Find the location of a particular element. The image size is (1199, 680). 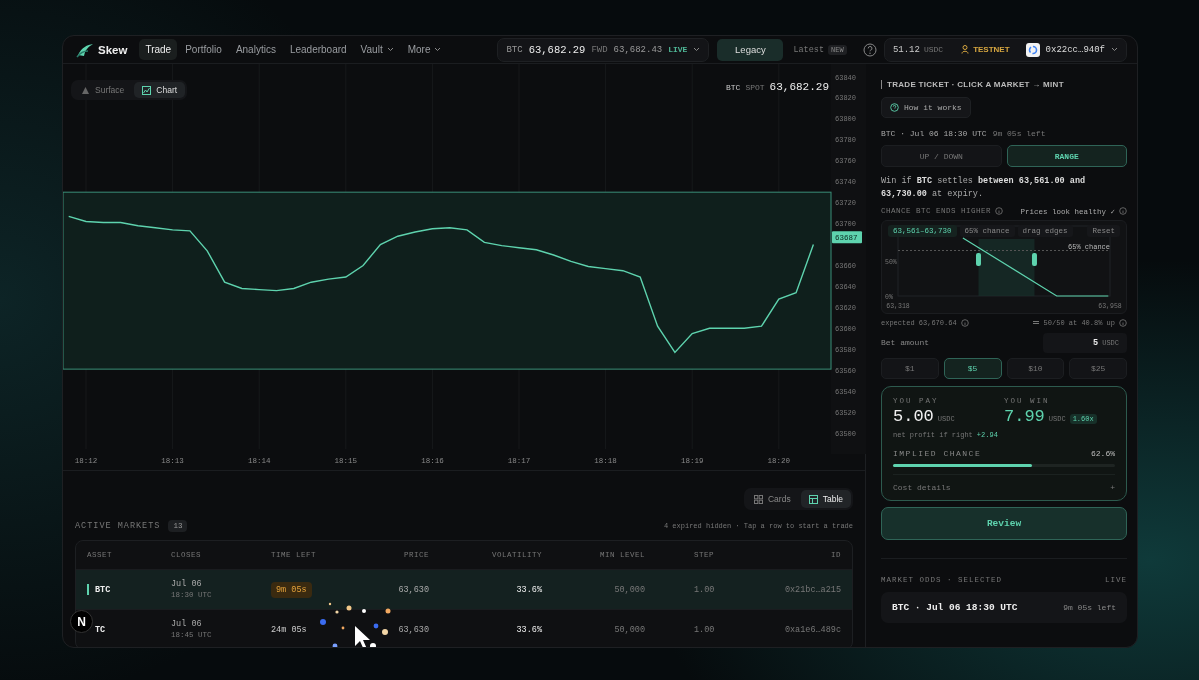

amount-preset: $25 is located at coordinates (1098, 368).